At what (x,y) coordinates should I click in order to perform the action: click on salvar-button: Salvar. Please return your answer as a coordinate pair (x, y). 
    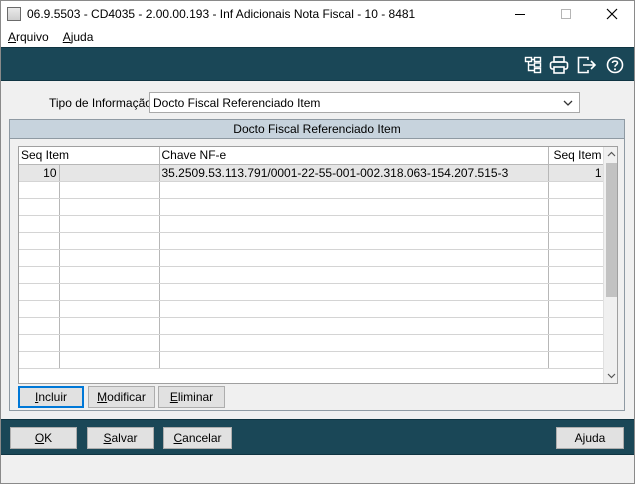
    Looking at the image, I should click on (120, 438).